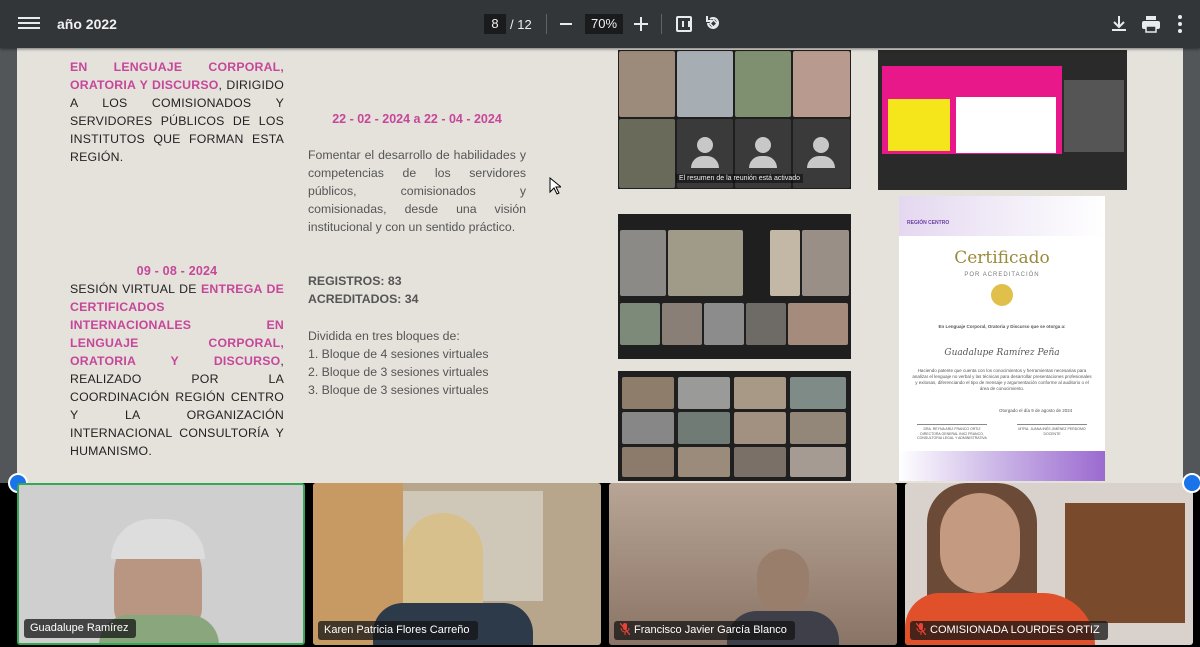 The height and width of the screenshot is (647, 1200). I want to click on participant-tile: Francisco Javier García Blanco, so click(753, 564).